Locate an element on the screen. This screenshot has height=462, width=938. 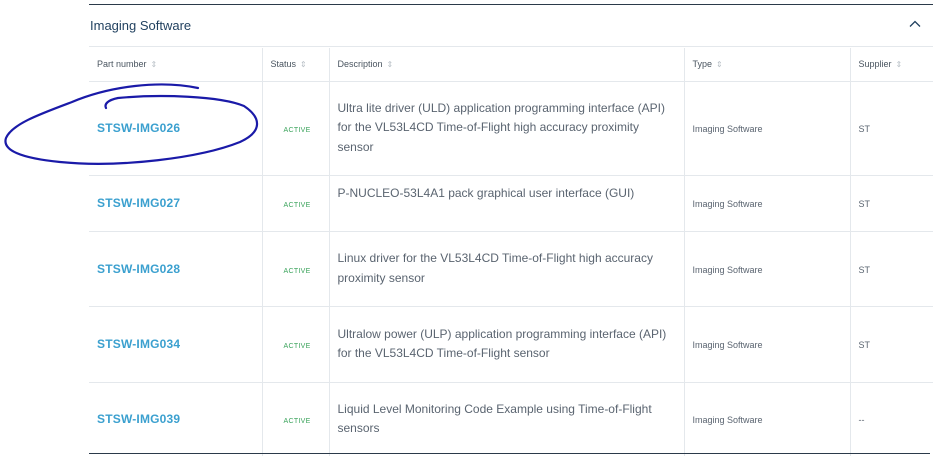
part-number-cell: STSW-IMG034 is located at coordinates (175, 344).